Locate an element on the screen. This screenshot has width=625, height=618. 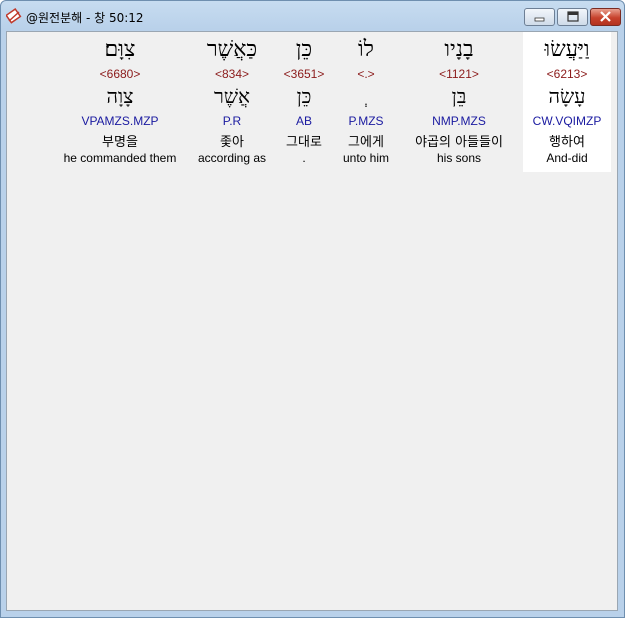
word-column: כֵּן <3651> כֵּן AB 그대로 . is located at coordinates (304, 102).